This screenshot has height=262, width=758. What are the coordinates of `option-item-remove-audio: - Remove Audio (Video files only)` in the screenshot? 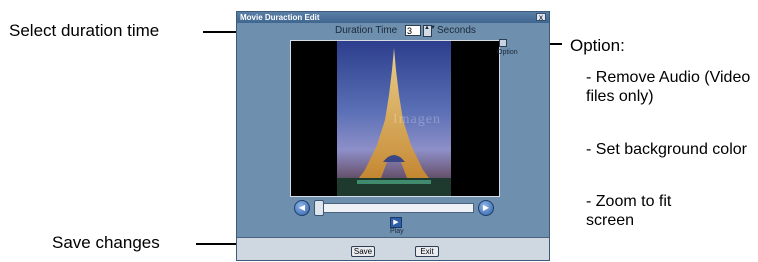 It's located at (668, 87).